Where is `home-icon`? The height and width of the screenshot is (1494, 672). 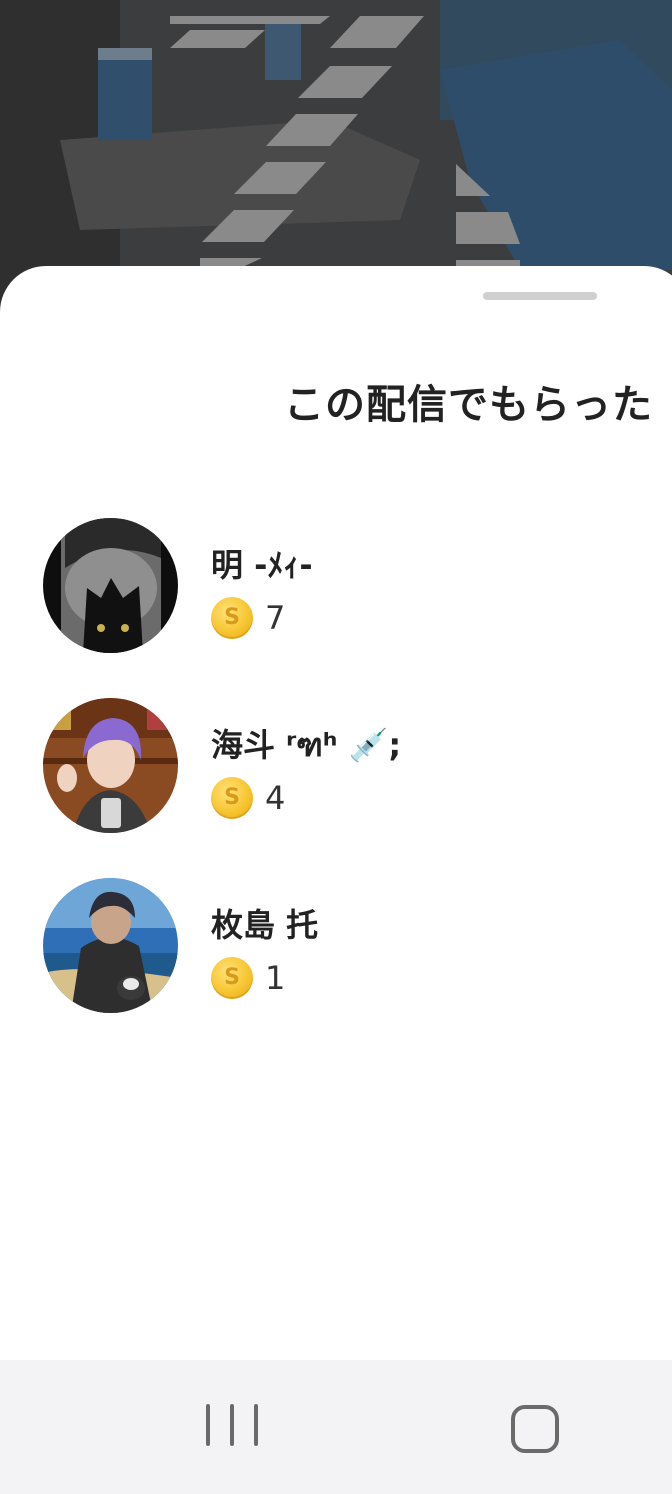 home-icon is located at coordinates (535, 1429).